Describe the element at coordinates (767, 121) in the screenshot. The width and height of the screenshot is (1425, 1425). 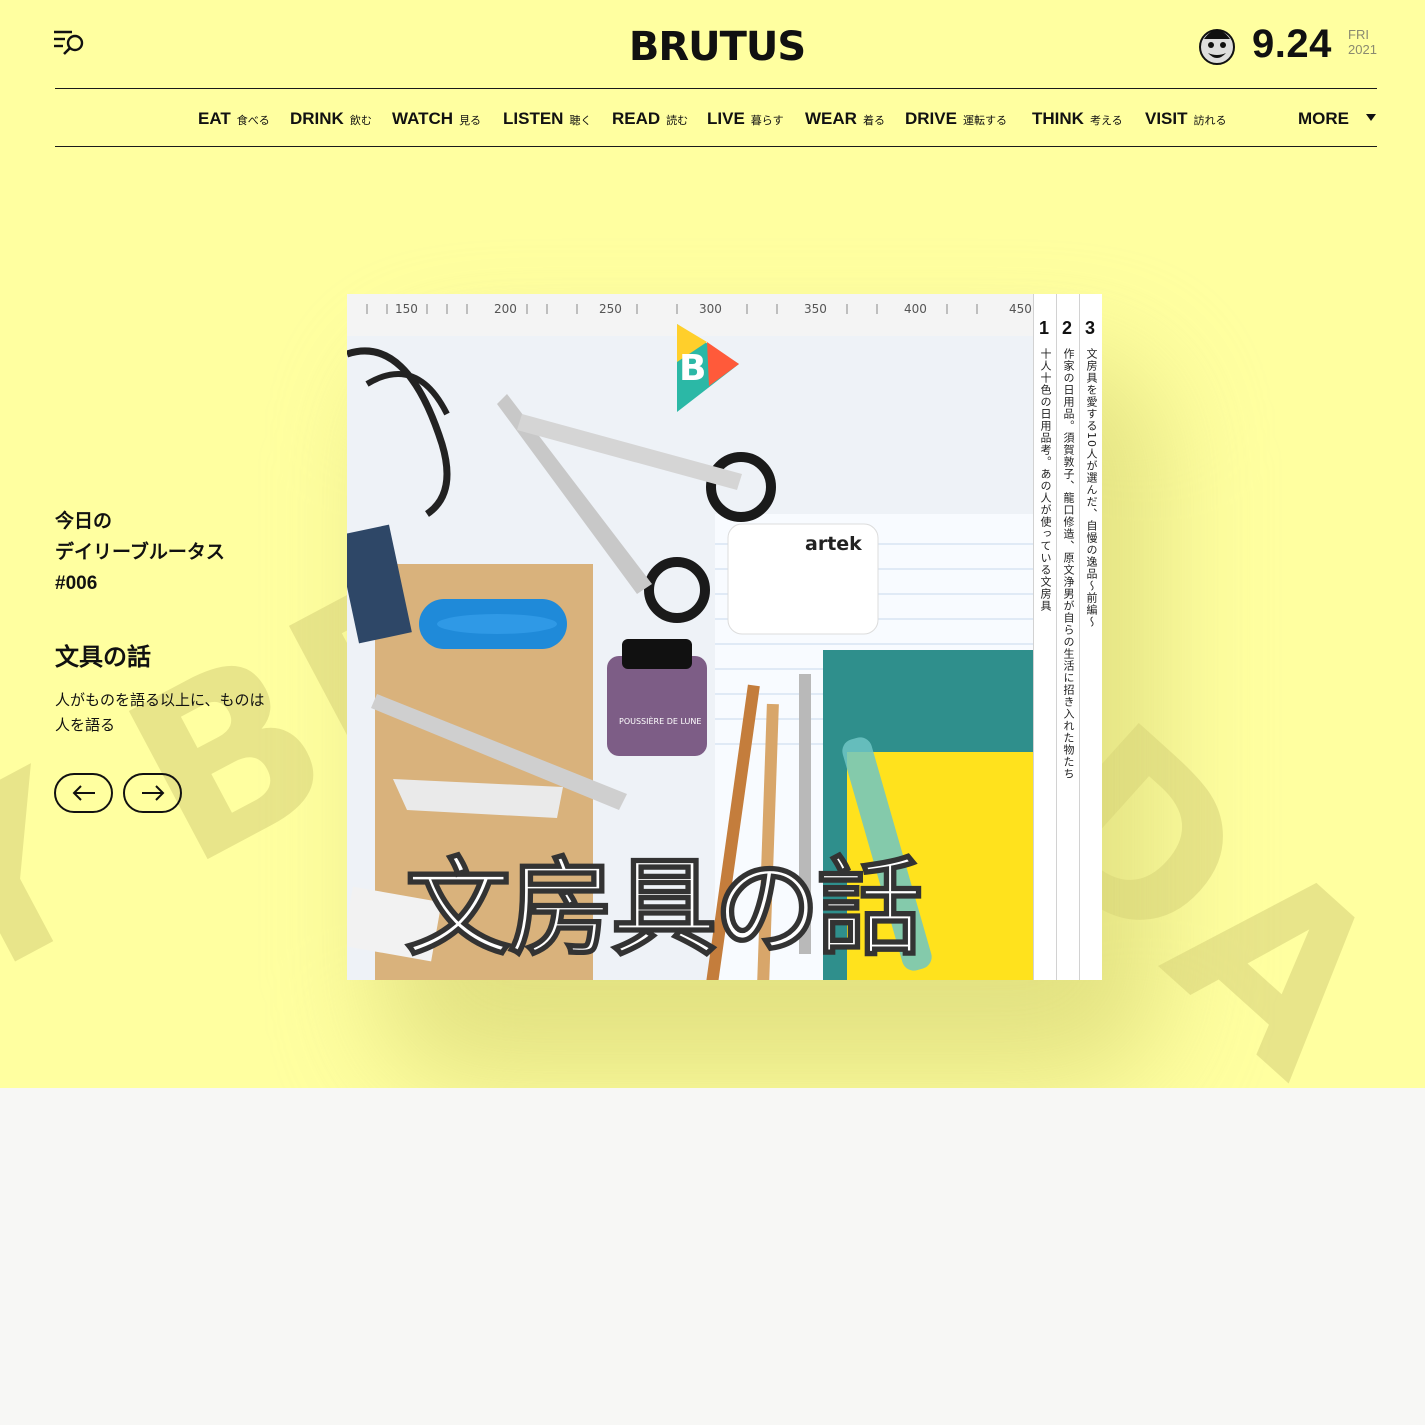
I see `nav-label-jp: 暮らす` at that location.